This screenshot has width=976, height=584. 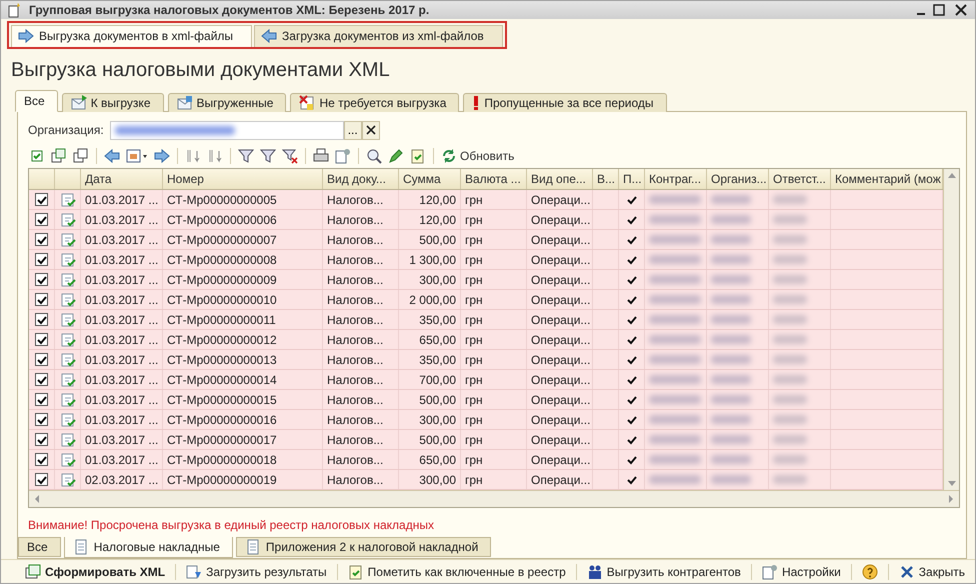 I want to click on sort-icon, so click(x=215, y=156).